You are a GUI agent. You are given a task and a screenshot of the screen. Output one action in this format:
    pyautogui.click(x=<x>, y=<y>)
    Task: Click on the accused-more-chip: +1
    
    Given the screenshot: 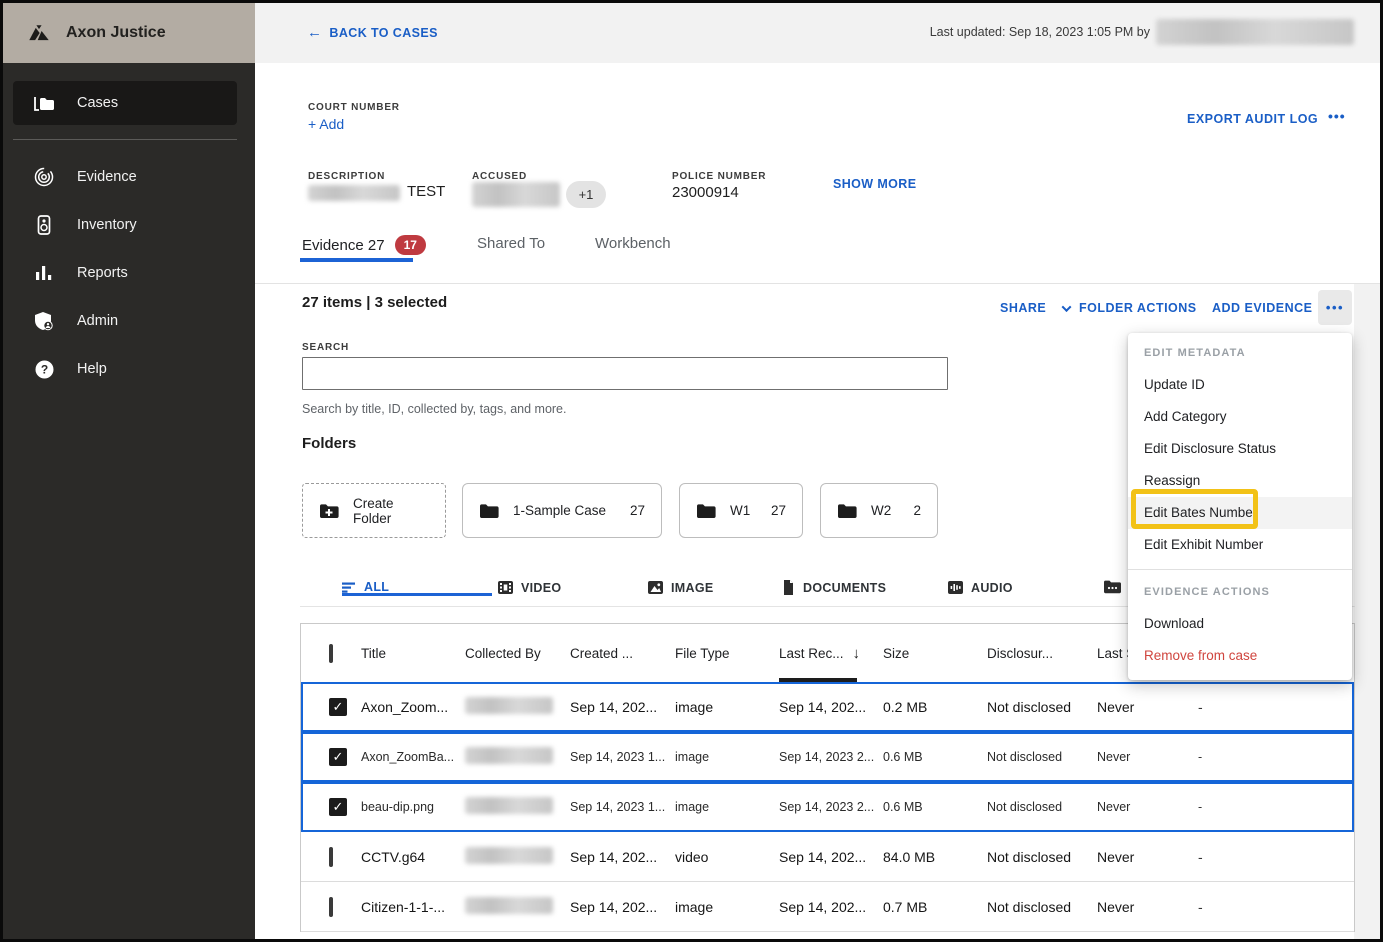 What is the action you would take?
    pyautogui.click(x=586, y=194)
    